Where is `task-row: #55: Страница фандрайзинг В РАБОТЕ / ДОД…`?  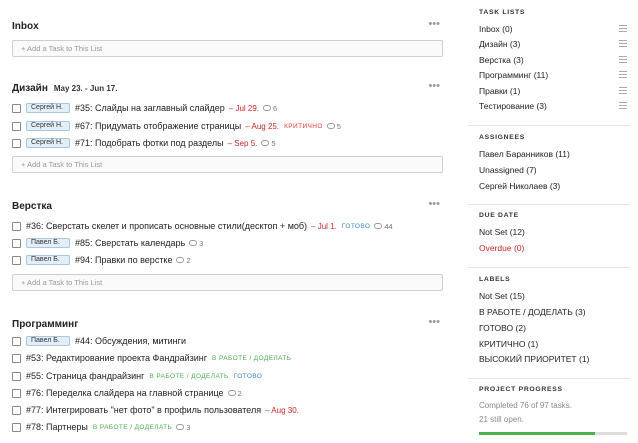
task-row: #55: Страница фандрайзинг В РАБОТЕ / ДОД… is located at coordinates (232, 376).